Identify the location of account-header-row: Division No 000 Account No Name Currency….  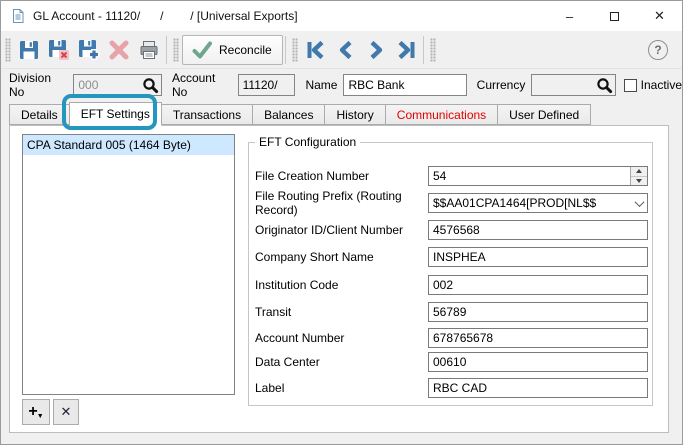
(341, 85).